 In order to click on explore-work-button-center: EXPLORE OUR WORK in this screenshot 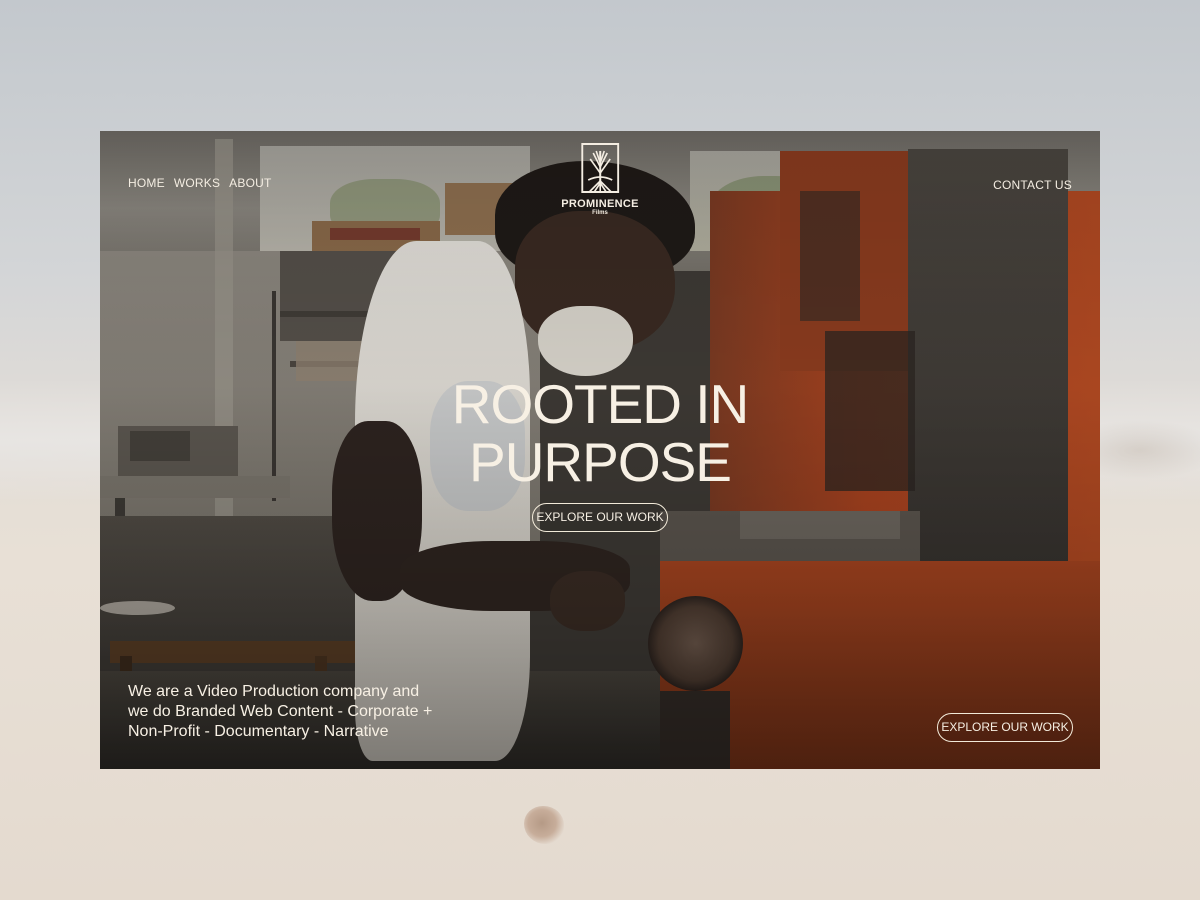, I will do `click(600, 517)`.